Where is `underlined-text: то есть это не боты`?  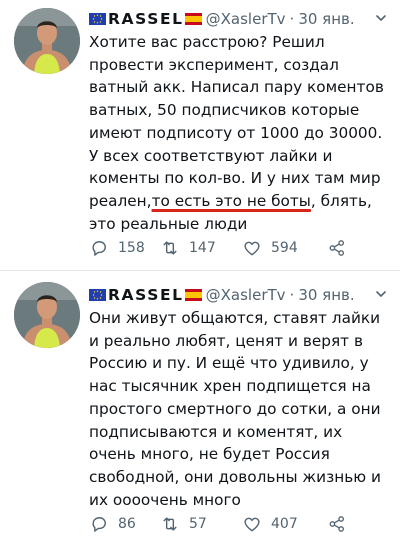 underlined-text: то есть это не боты is located at coordinates (231, 200).